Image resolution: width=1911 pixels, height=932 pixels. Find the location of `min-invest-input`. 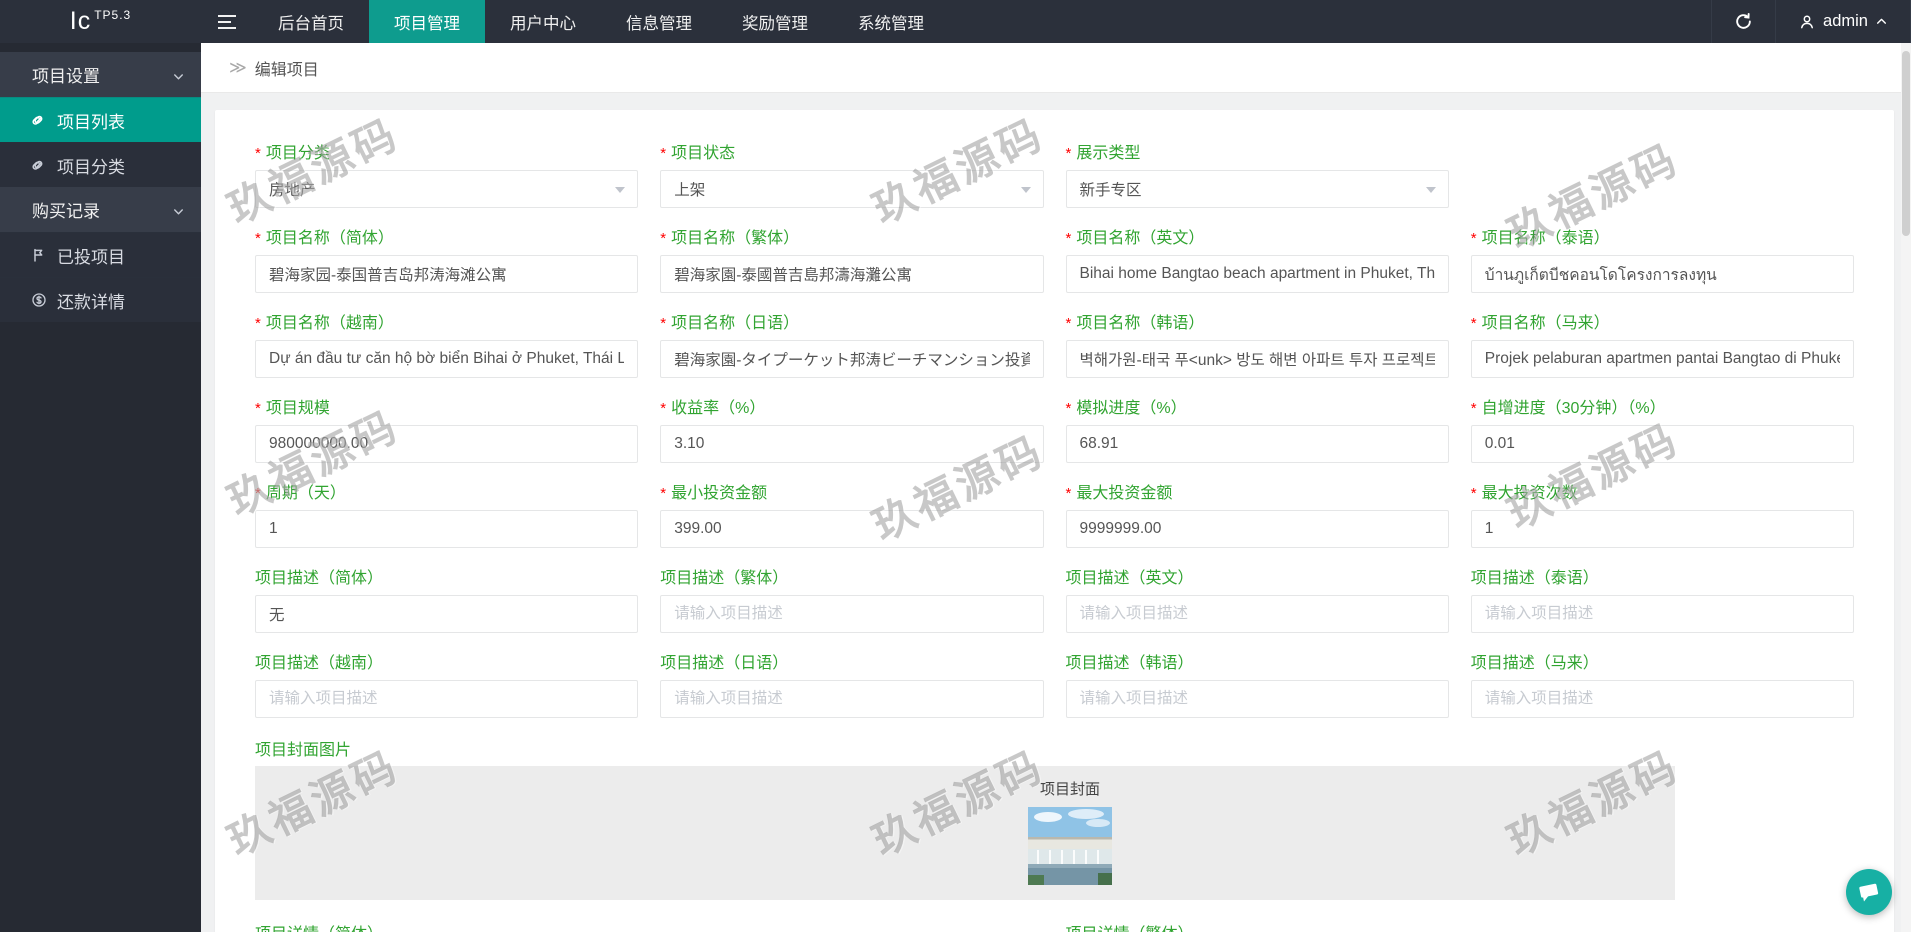

min-invest-input is located at coordinates (852, 529).